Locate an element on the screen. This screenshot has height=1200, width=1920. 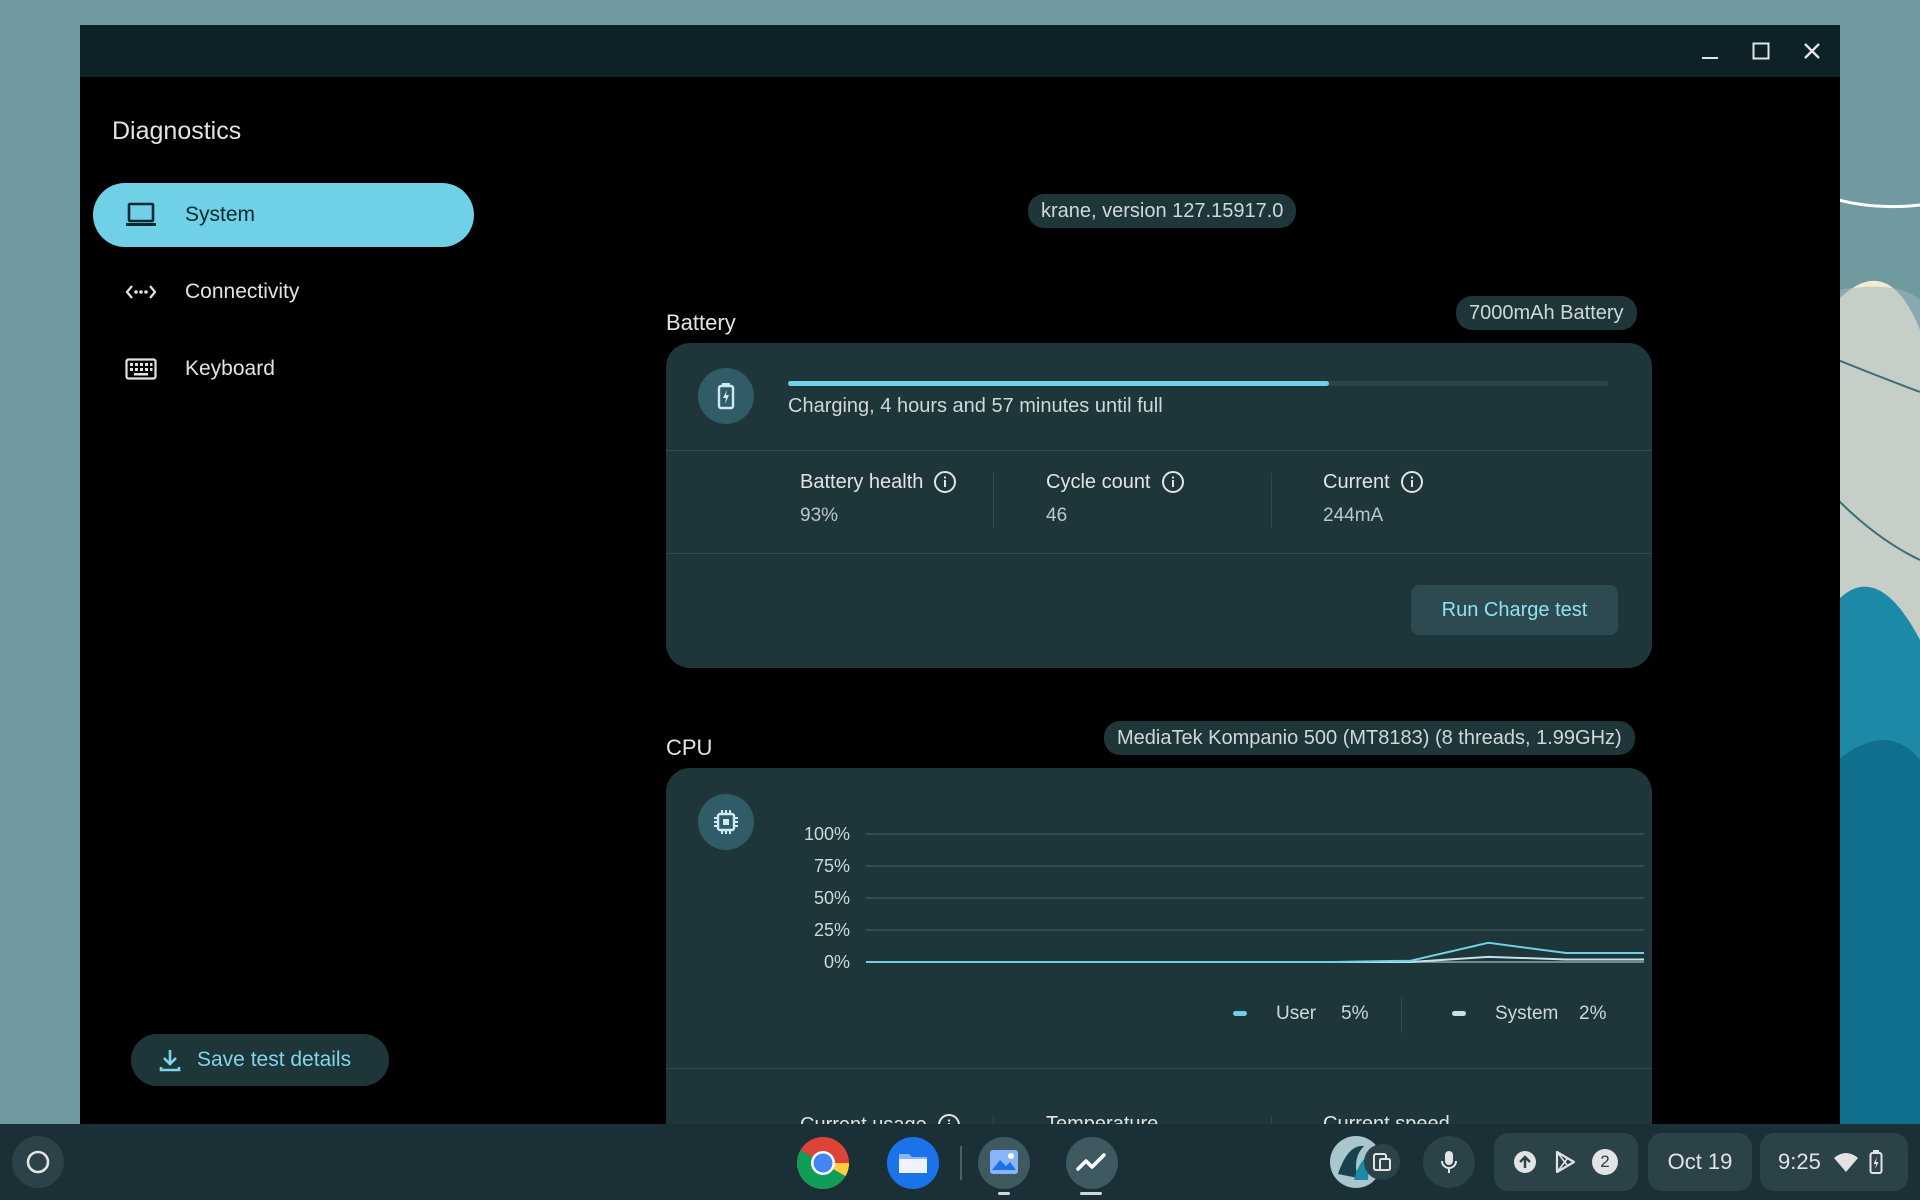
battery-section-title: Battery is located at coordinates (701, 322).